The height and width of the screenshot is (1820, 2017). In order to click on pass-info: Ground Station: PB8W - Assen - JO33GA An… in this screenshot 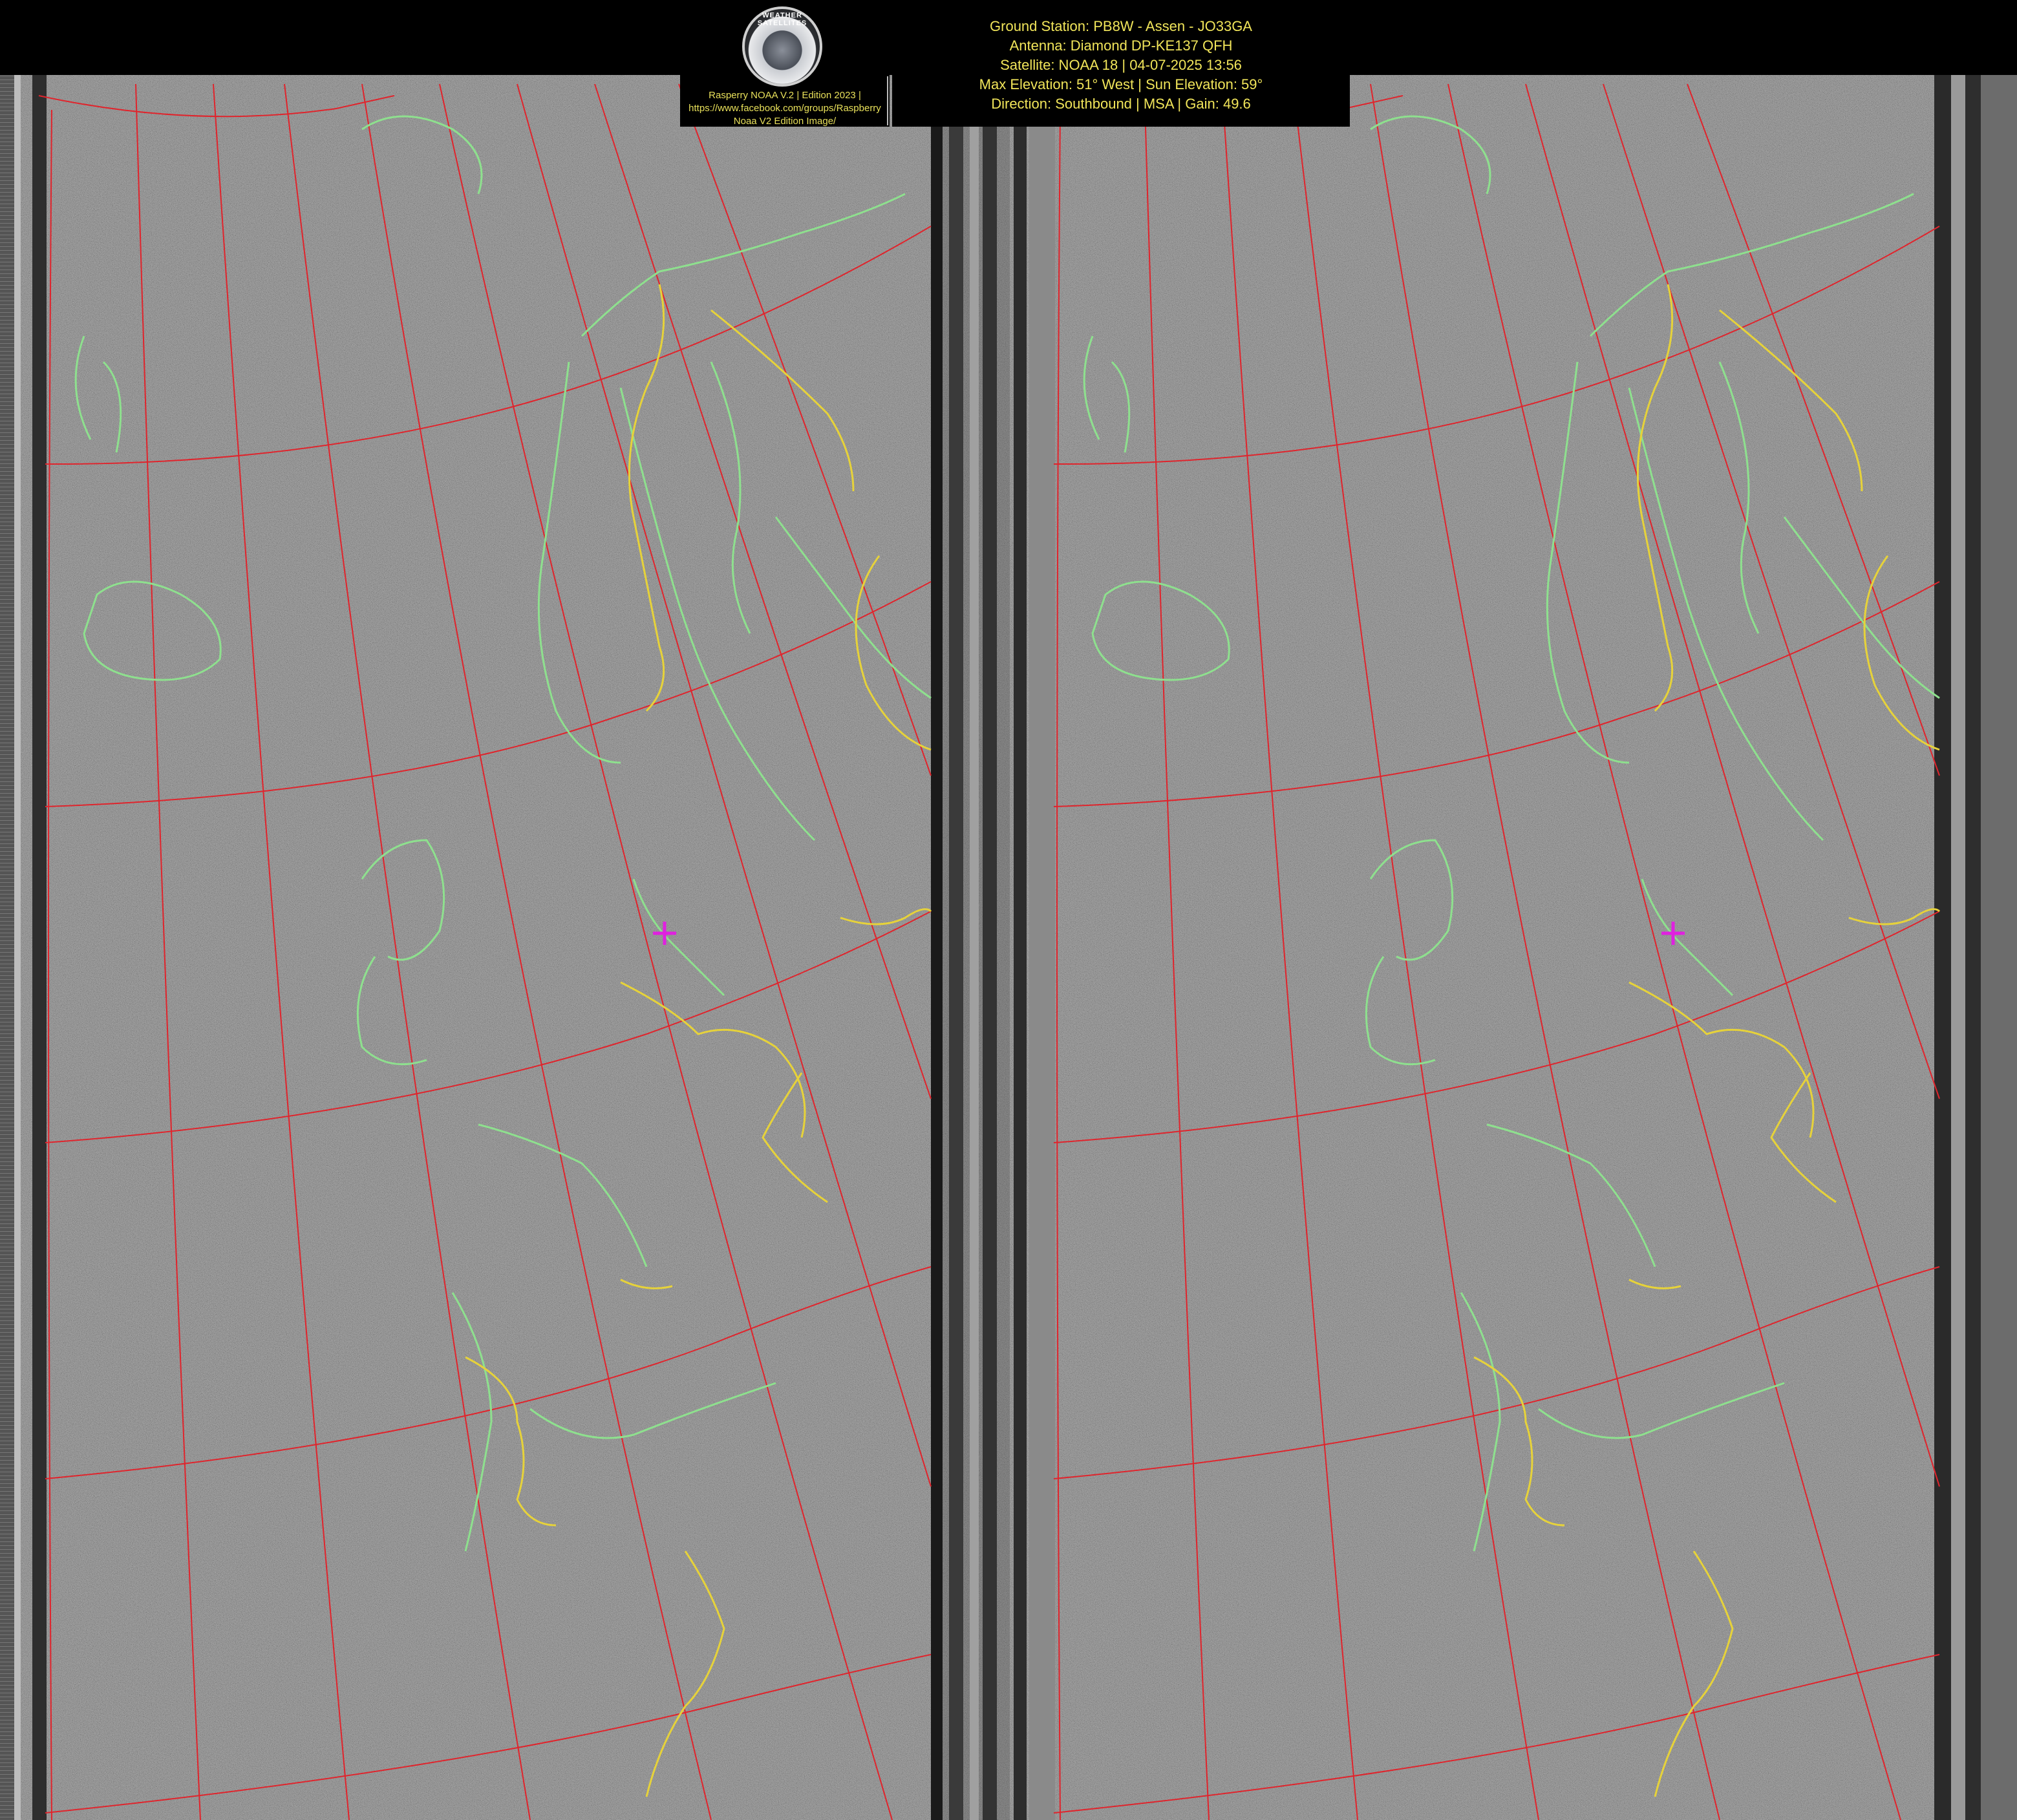, I will do `click(1121, 66)`.